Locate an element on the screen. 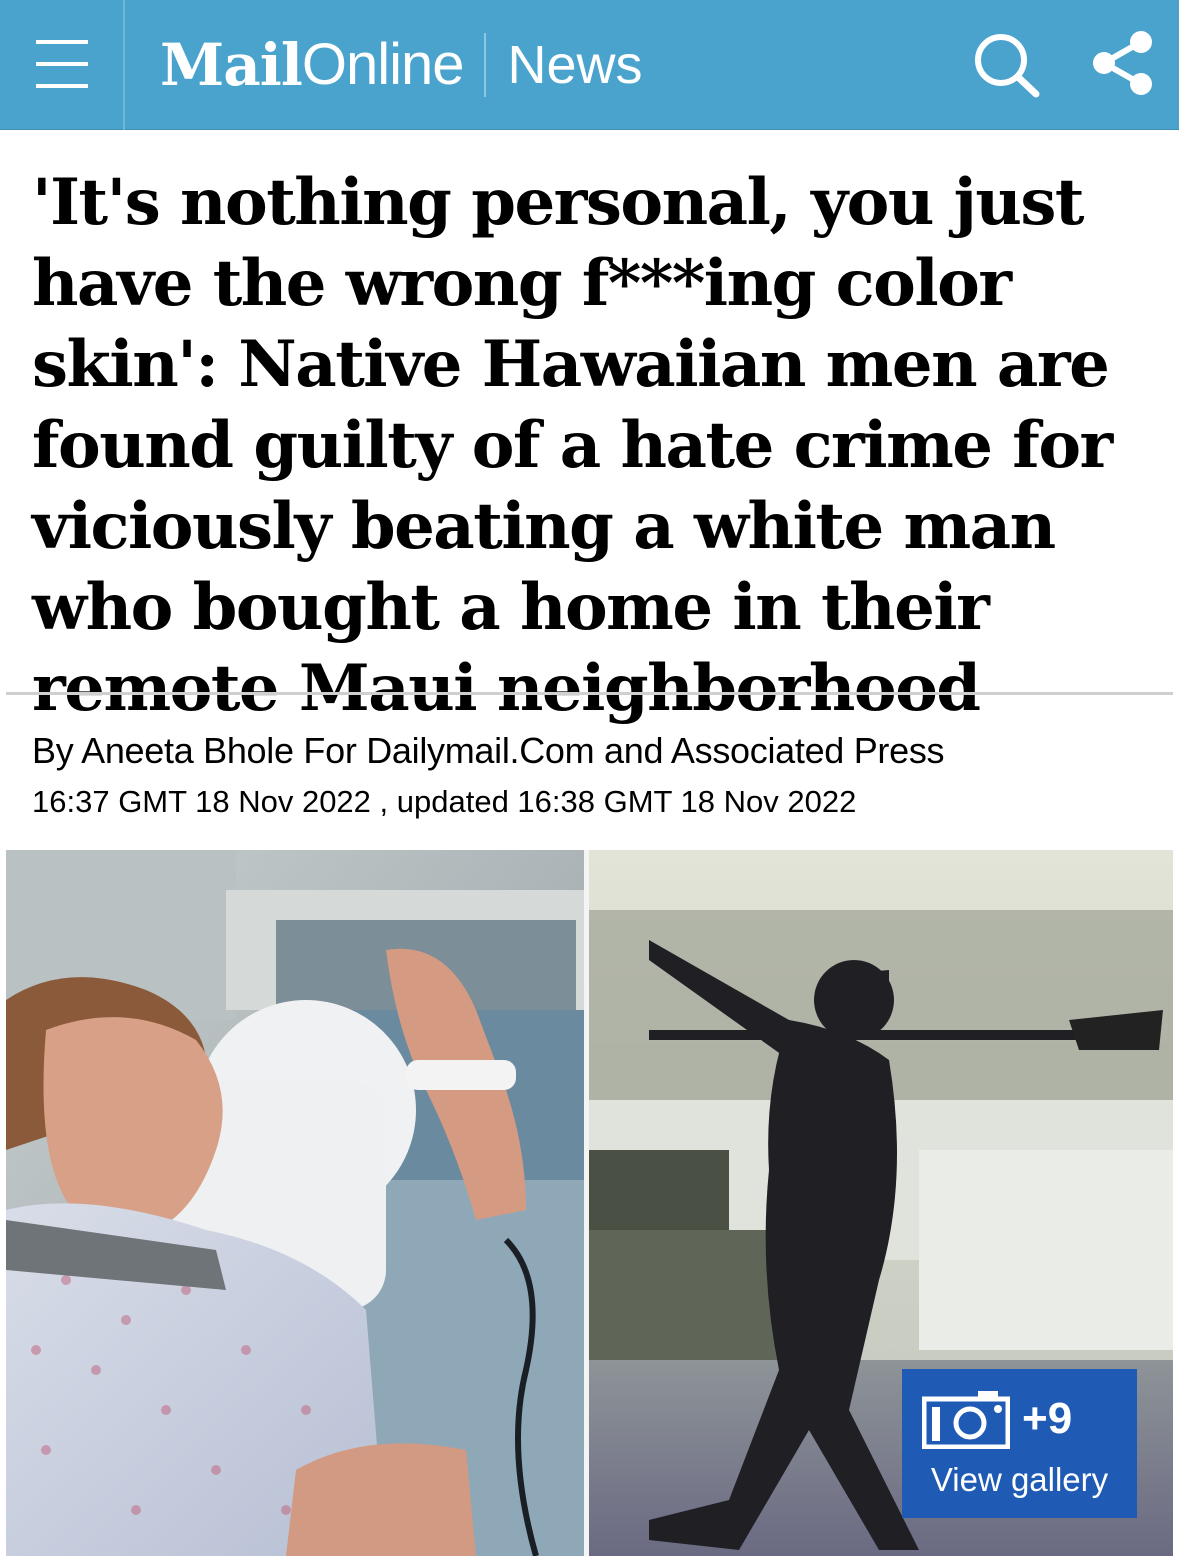 The width and height of the screenshot is (1179, 1556). search-icon is located at coordinates (1007, 66).